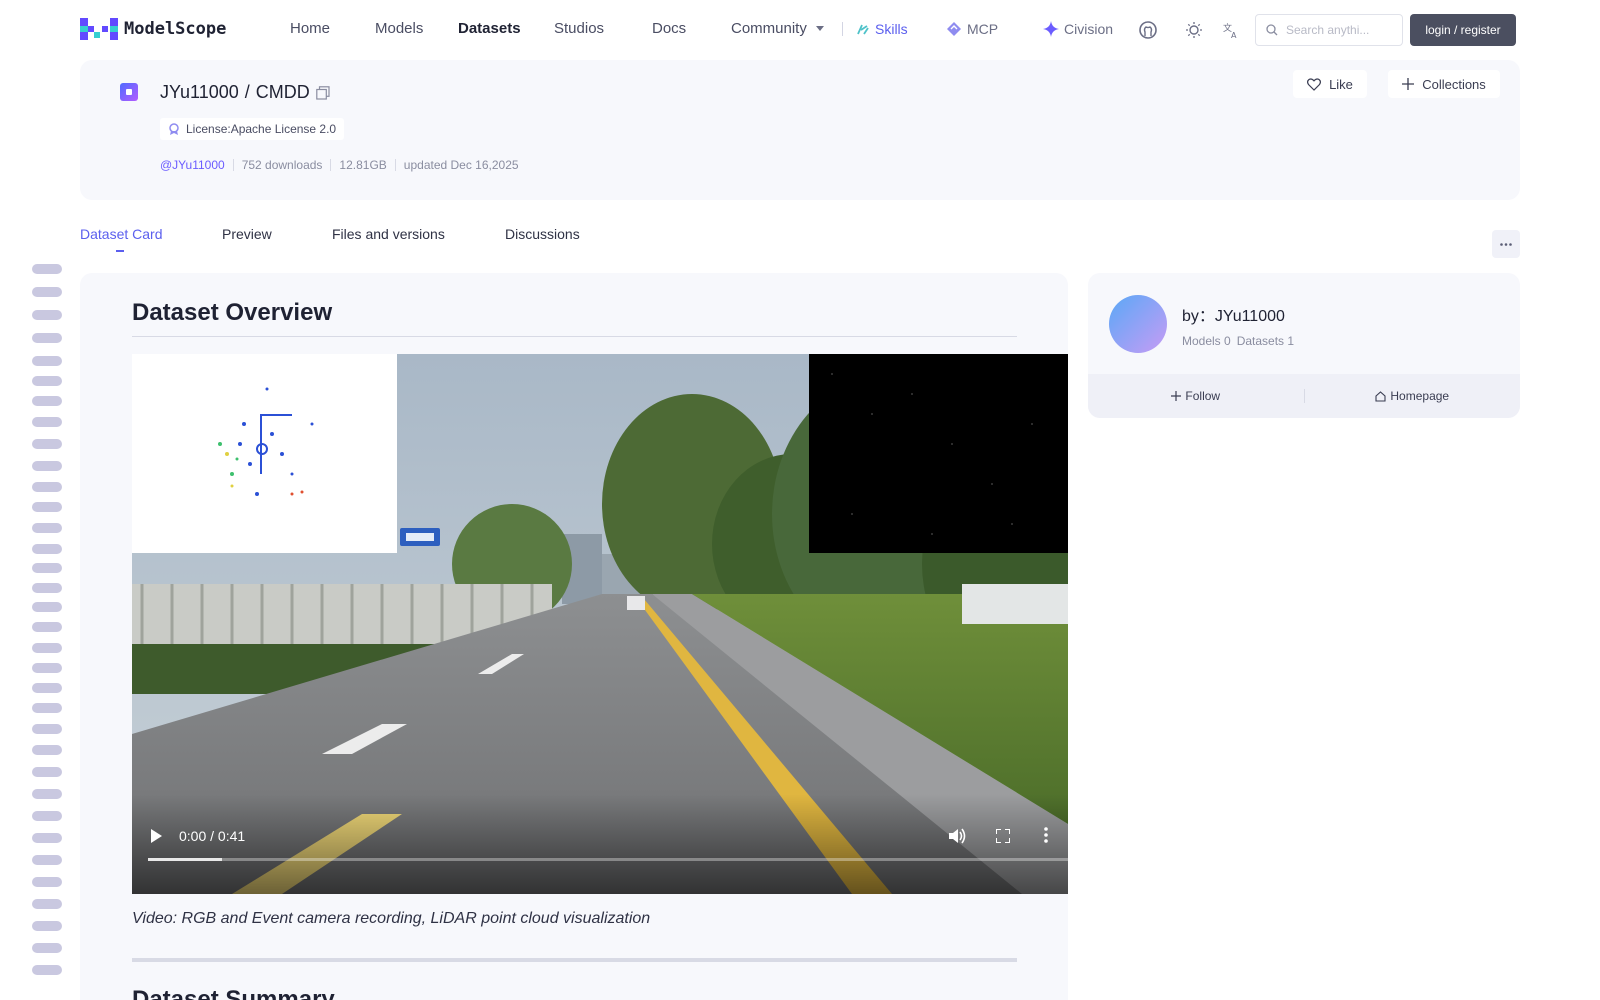 Image resolution: width=1600 pixels, height=1000 pixels. I want to click on ellipsis-icon, so click(1506, 244).